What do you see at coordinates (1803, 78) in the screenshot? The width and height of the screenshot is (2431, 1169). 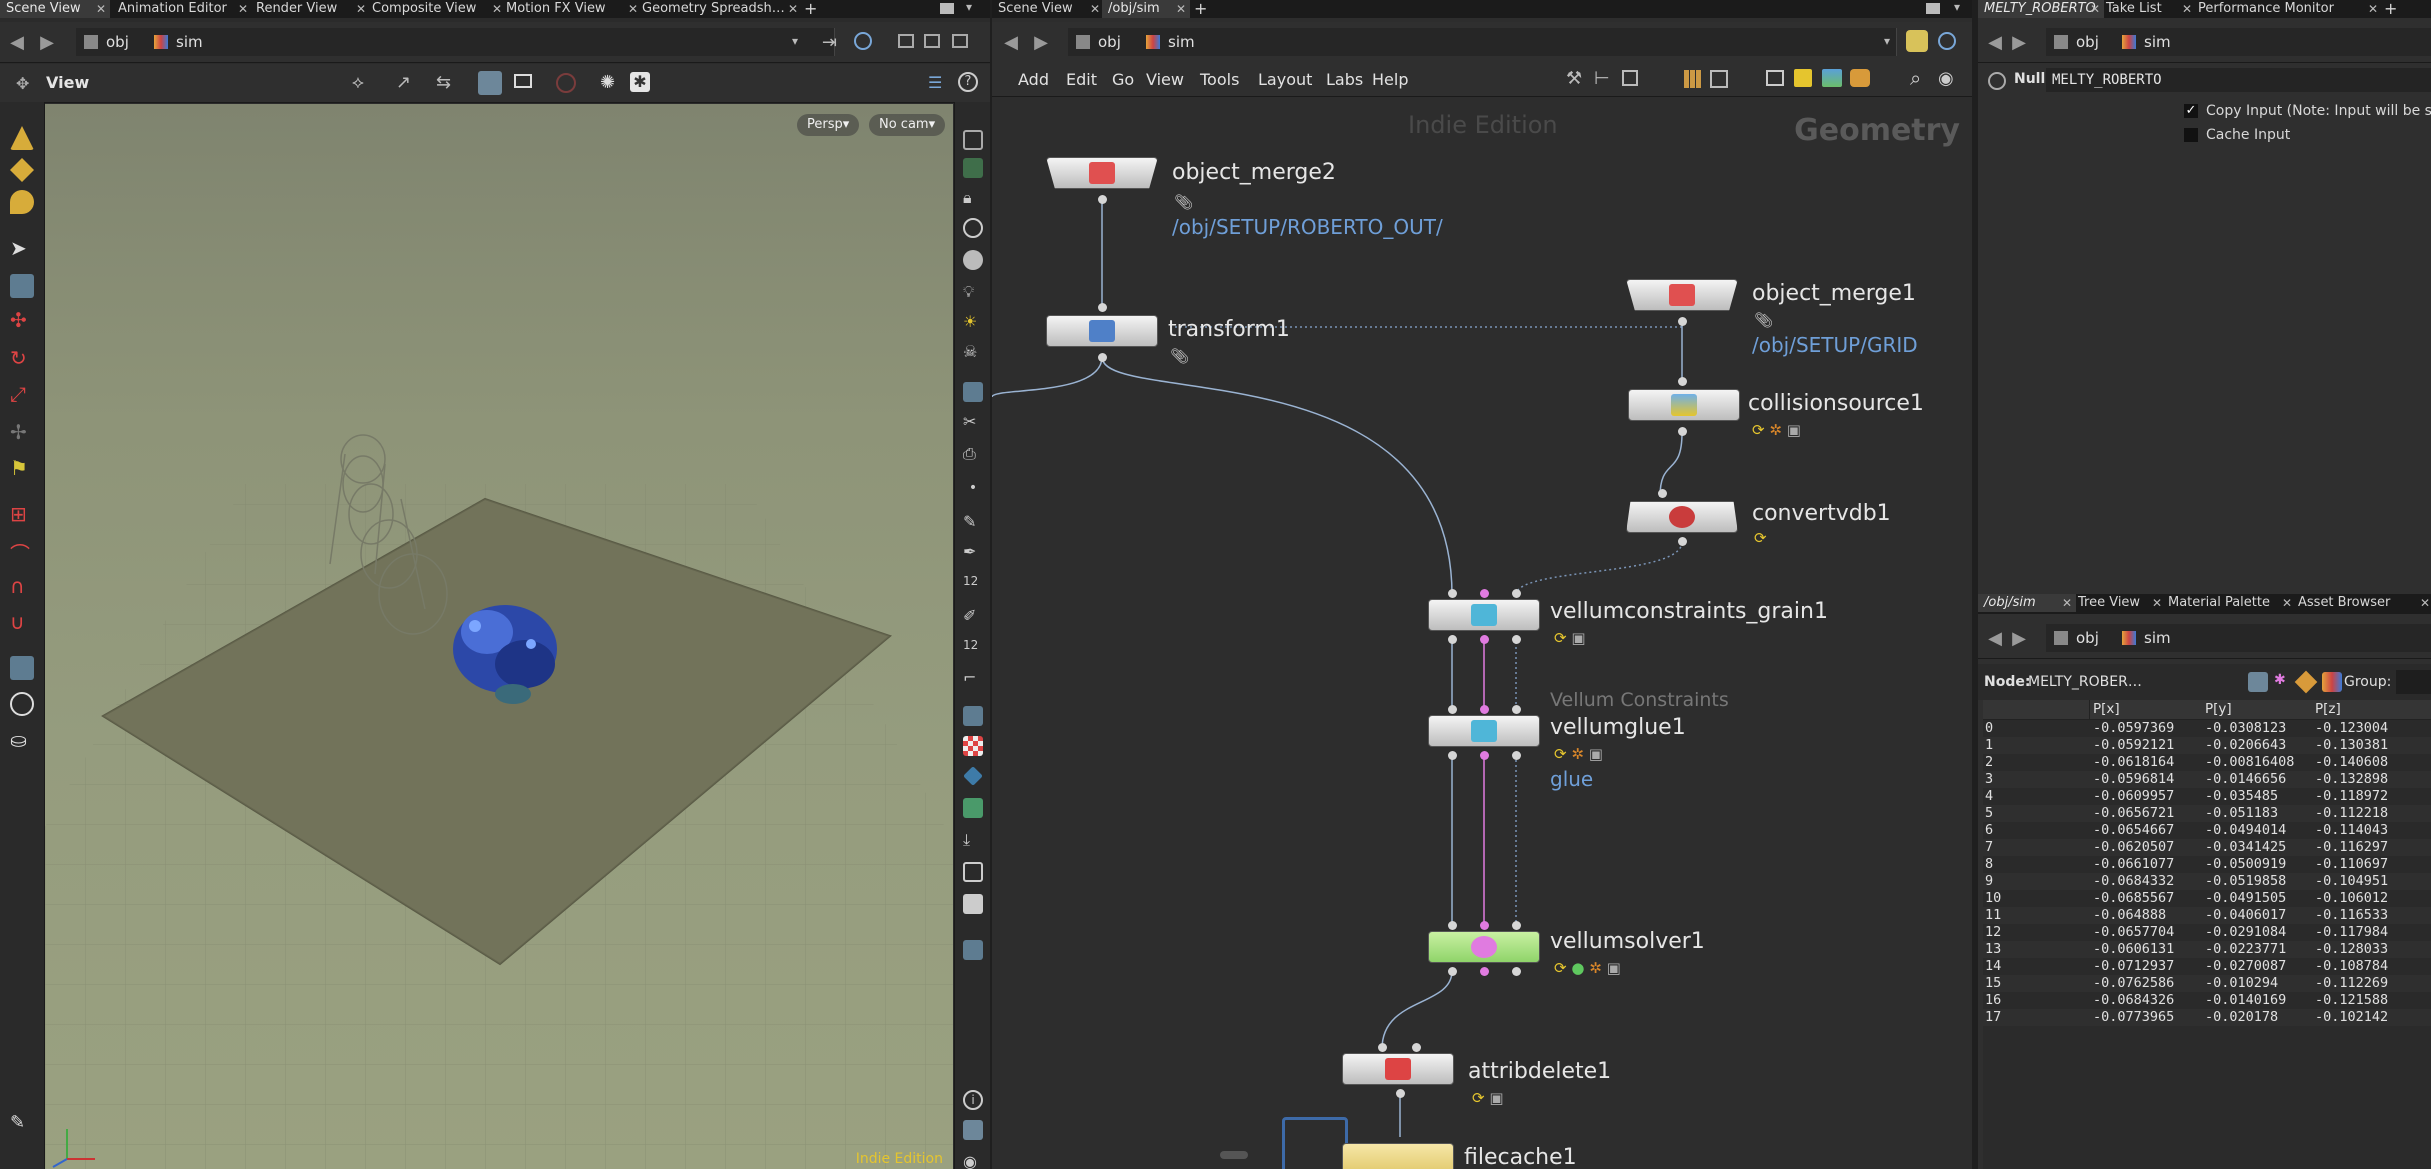 I see `sticky-note-icon` at bounding box center [1803, 78].